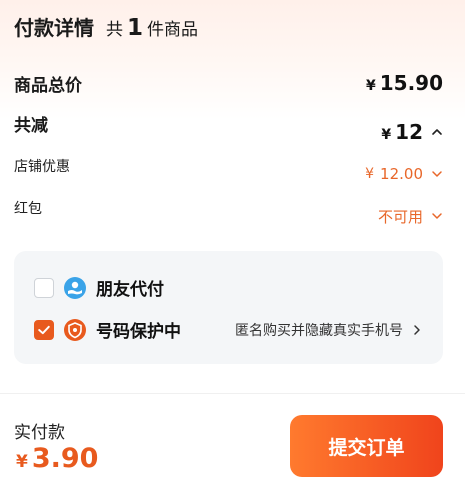 Image resolution: width=465 pixels, height=489 pixels. I want to click on friend-pay-checkbox, so click(44, 287).